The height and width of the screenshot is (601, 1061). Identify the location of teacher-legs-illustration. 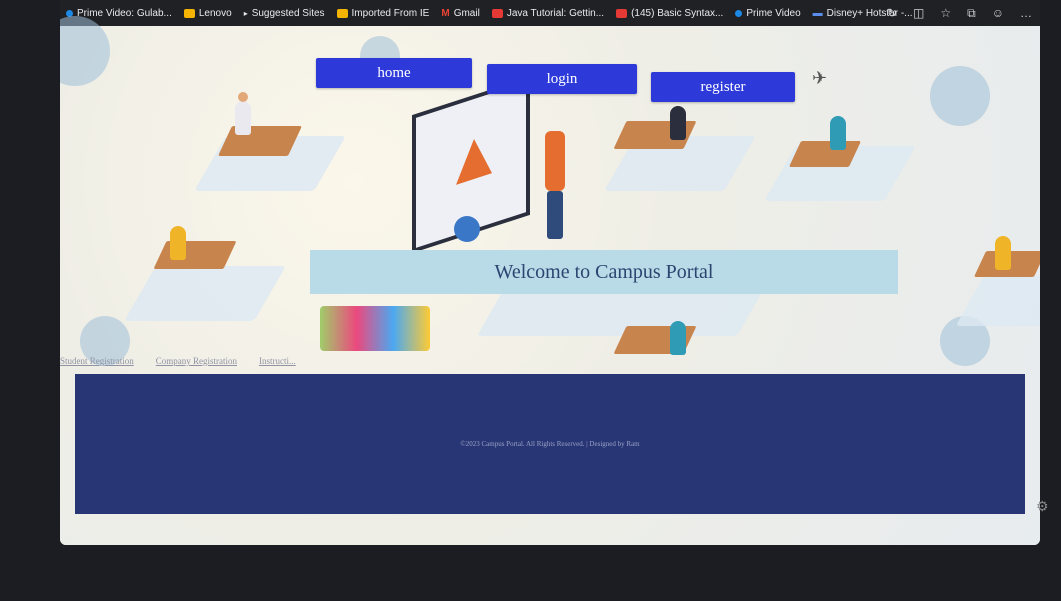
(555, 215).